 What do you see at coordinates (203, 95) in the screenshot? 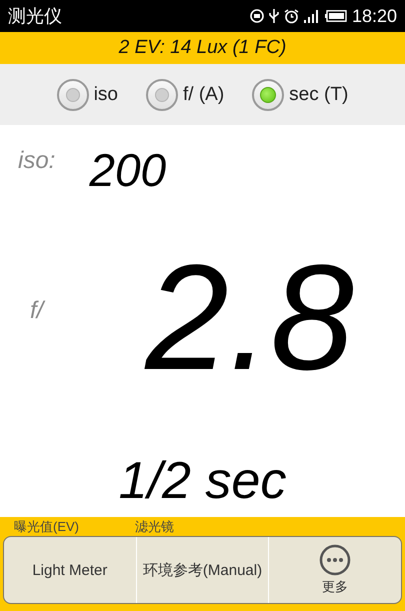
I see `radio-label: f/ (A)` at bounding box center [203, 95].